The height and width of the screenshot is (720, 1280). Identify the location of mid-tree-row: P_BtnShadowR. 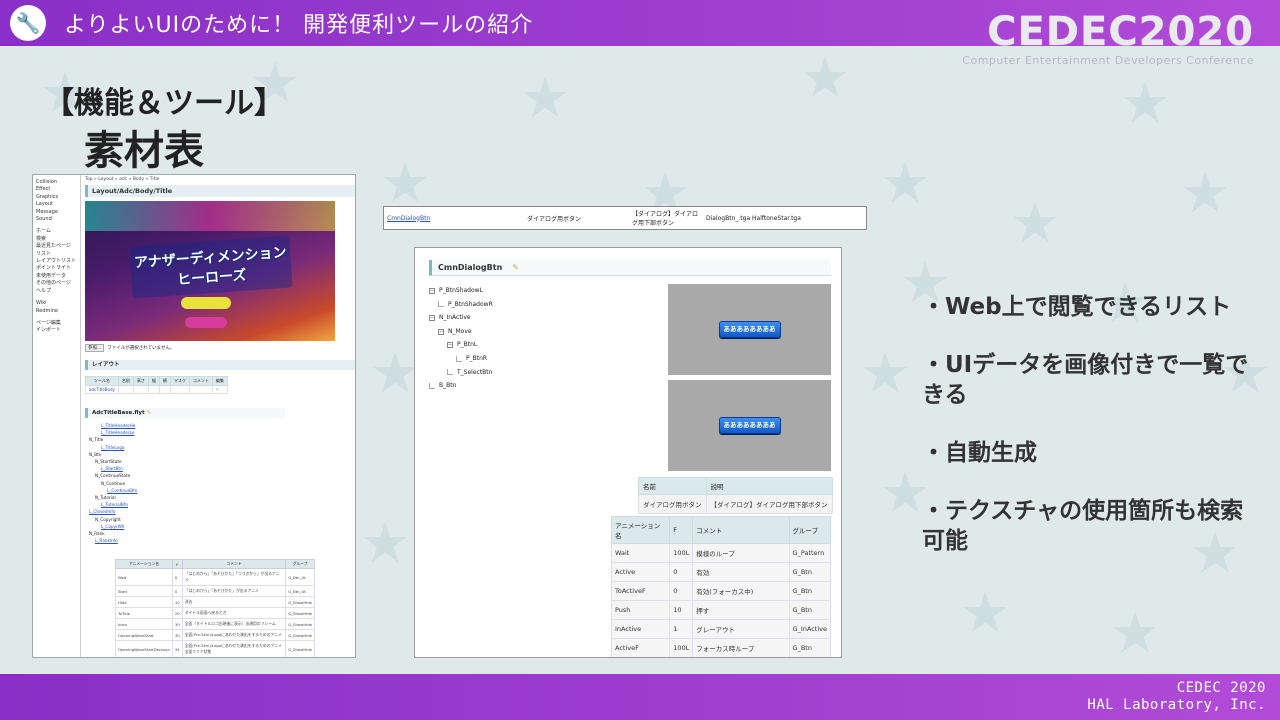
(461, 305).